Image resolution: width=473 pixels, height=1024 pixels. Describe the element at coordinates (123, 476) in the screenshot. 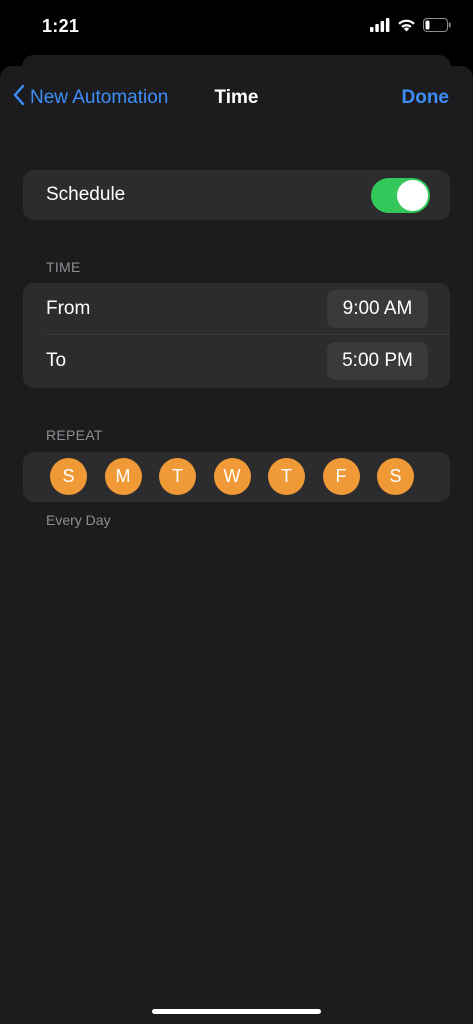

I see `day-monday: M` at that location.